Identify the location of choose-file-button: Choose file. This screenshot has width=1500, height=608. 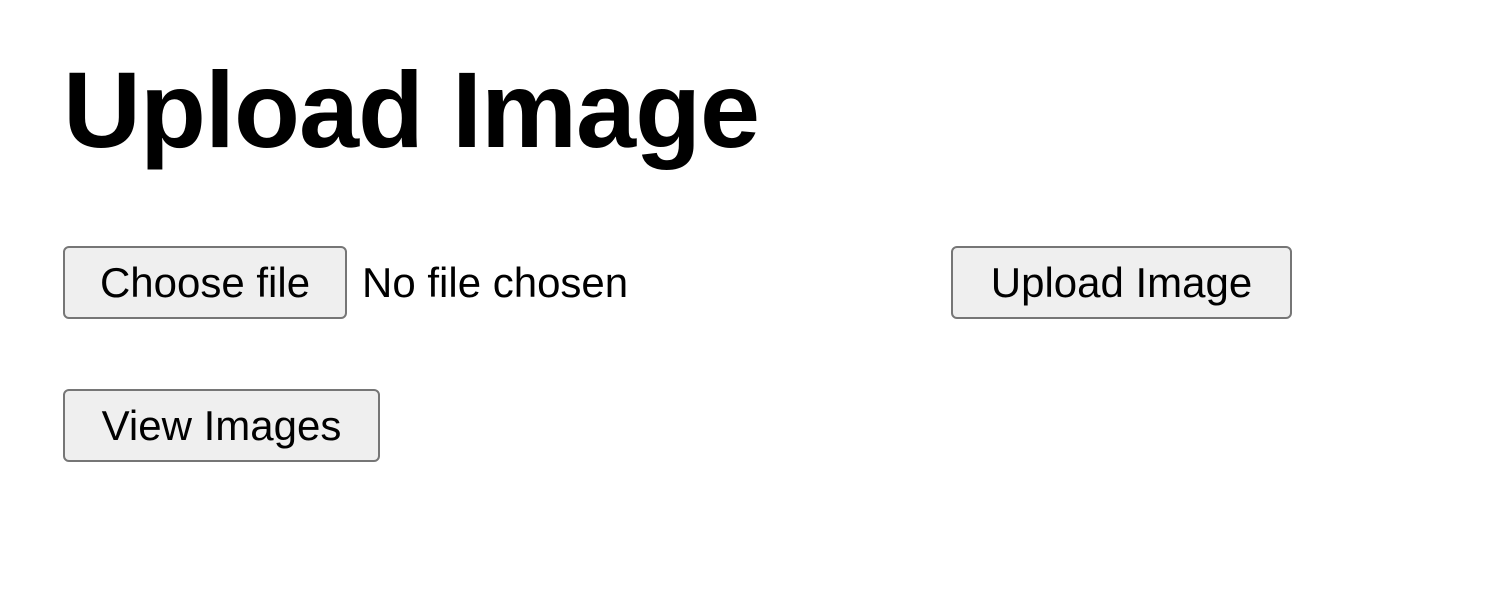
(205, 282).